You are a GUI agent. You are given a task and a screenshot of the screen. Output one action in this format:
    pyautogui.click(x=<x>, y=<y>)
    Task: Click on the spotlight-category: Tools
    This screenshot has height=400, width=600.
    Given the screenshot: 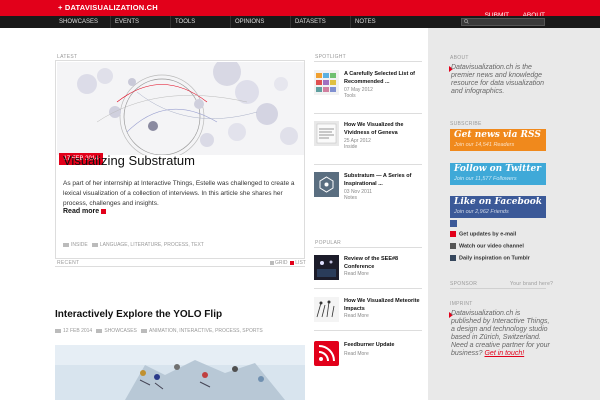 What is the action you would take?
    pyautogui.click(x=350, y=96)
    